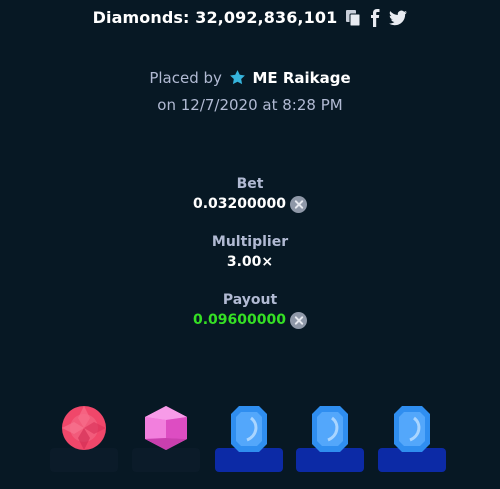 The image size is (500, 489). Describe the element at coordinates (375, 17) in the screenshot. I see `facebook-icon` at that location.